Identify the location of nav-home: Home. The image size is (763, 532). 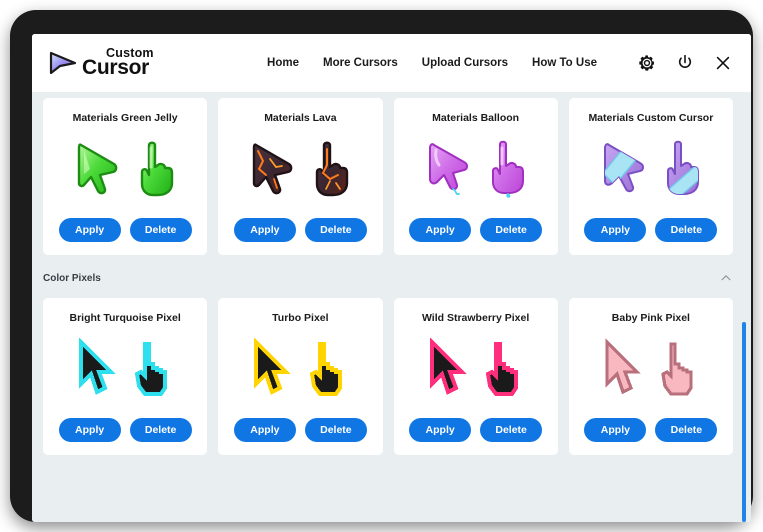
(283, 63).